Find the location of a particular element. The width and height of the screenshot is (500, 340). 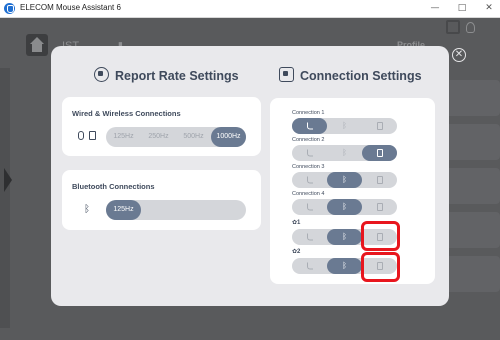

connection-1-label: Connection 1 is located at coordinates (308, 113).